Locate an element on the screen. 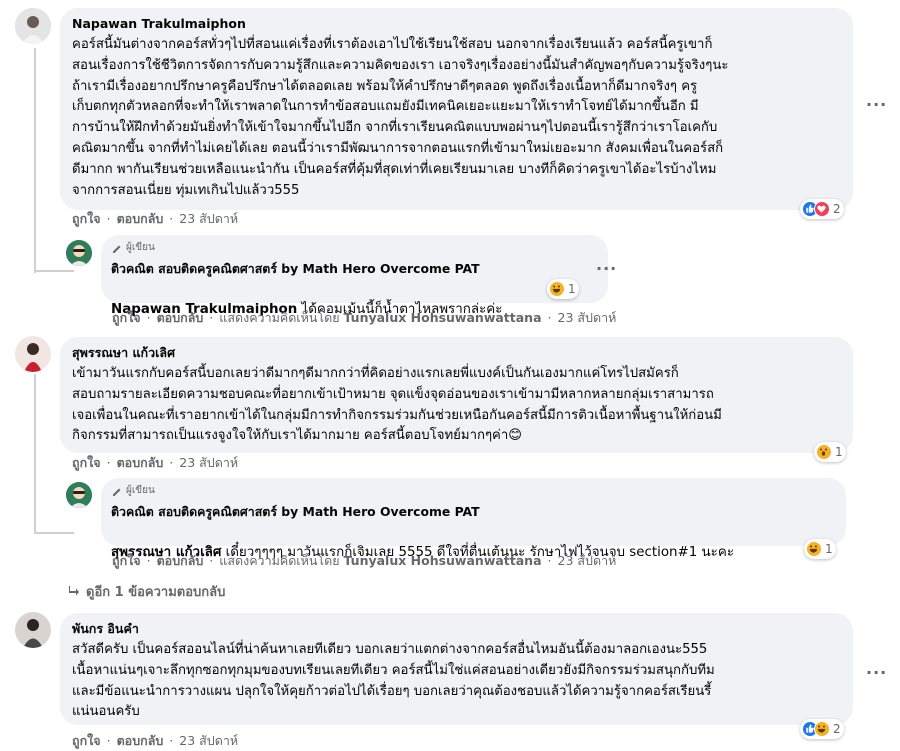  love-reaction-icon is located at coordinates (822, 209).